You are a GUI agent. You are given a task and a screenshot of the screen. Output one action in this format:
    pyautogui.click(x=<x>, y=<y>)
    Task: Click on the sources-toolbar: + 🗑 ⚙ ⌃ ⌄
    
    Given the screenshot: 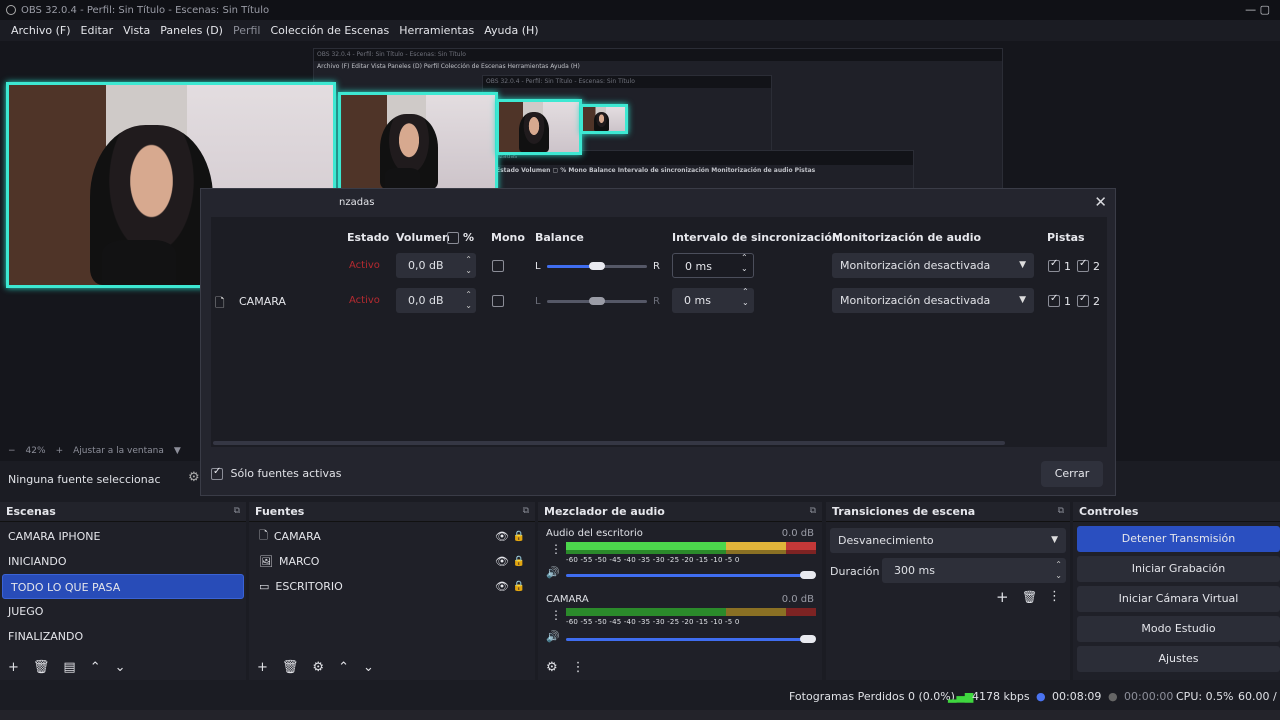 What is the action you would take?
    pyautogui.click(x=392, y=667)
    